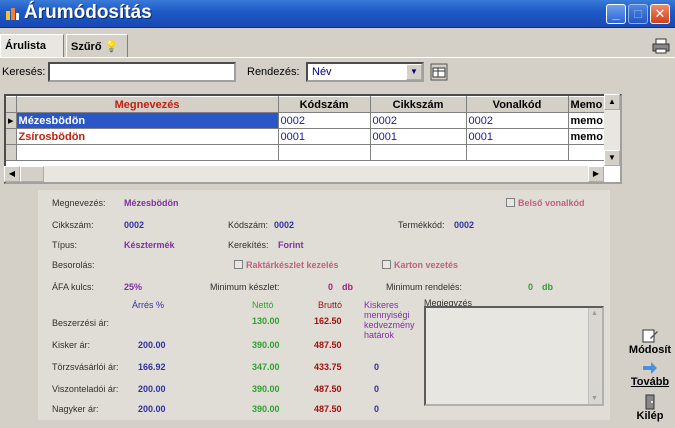 This screenshot has width=675, height=428. I want to click on cell-sku: 0001, so click(418, 136).